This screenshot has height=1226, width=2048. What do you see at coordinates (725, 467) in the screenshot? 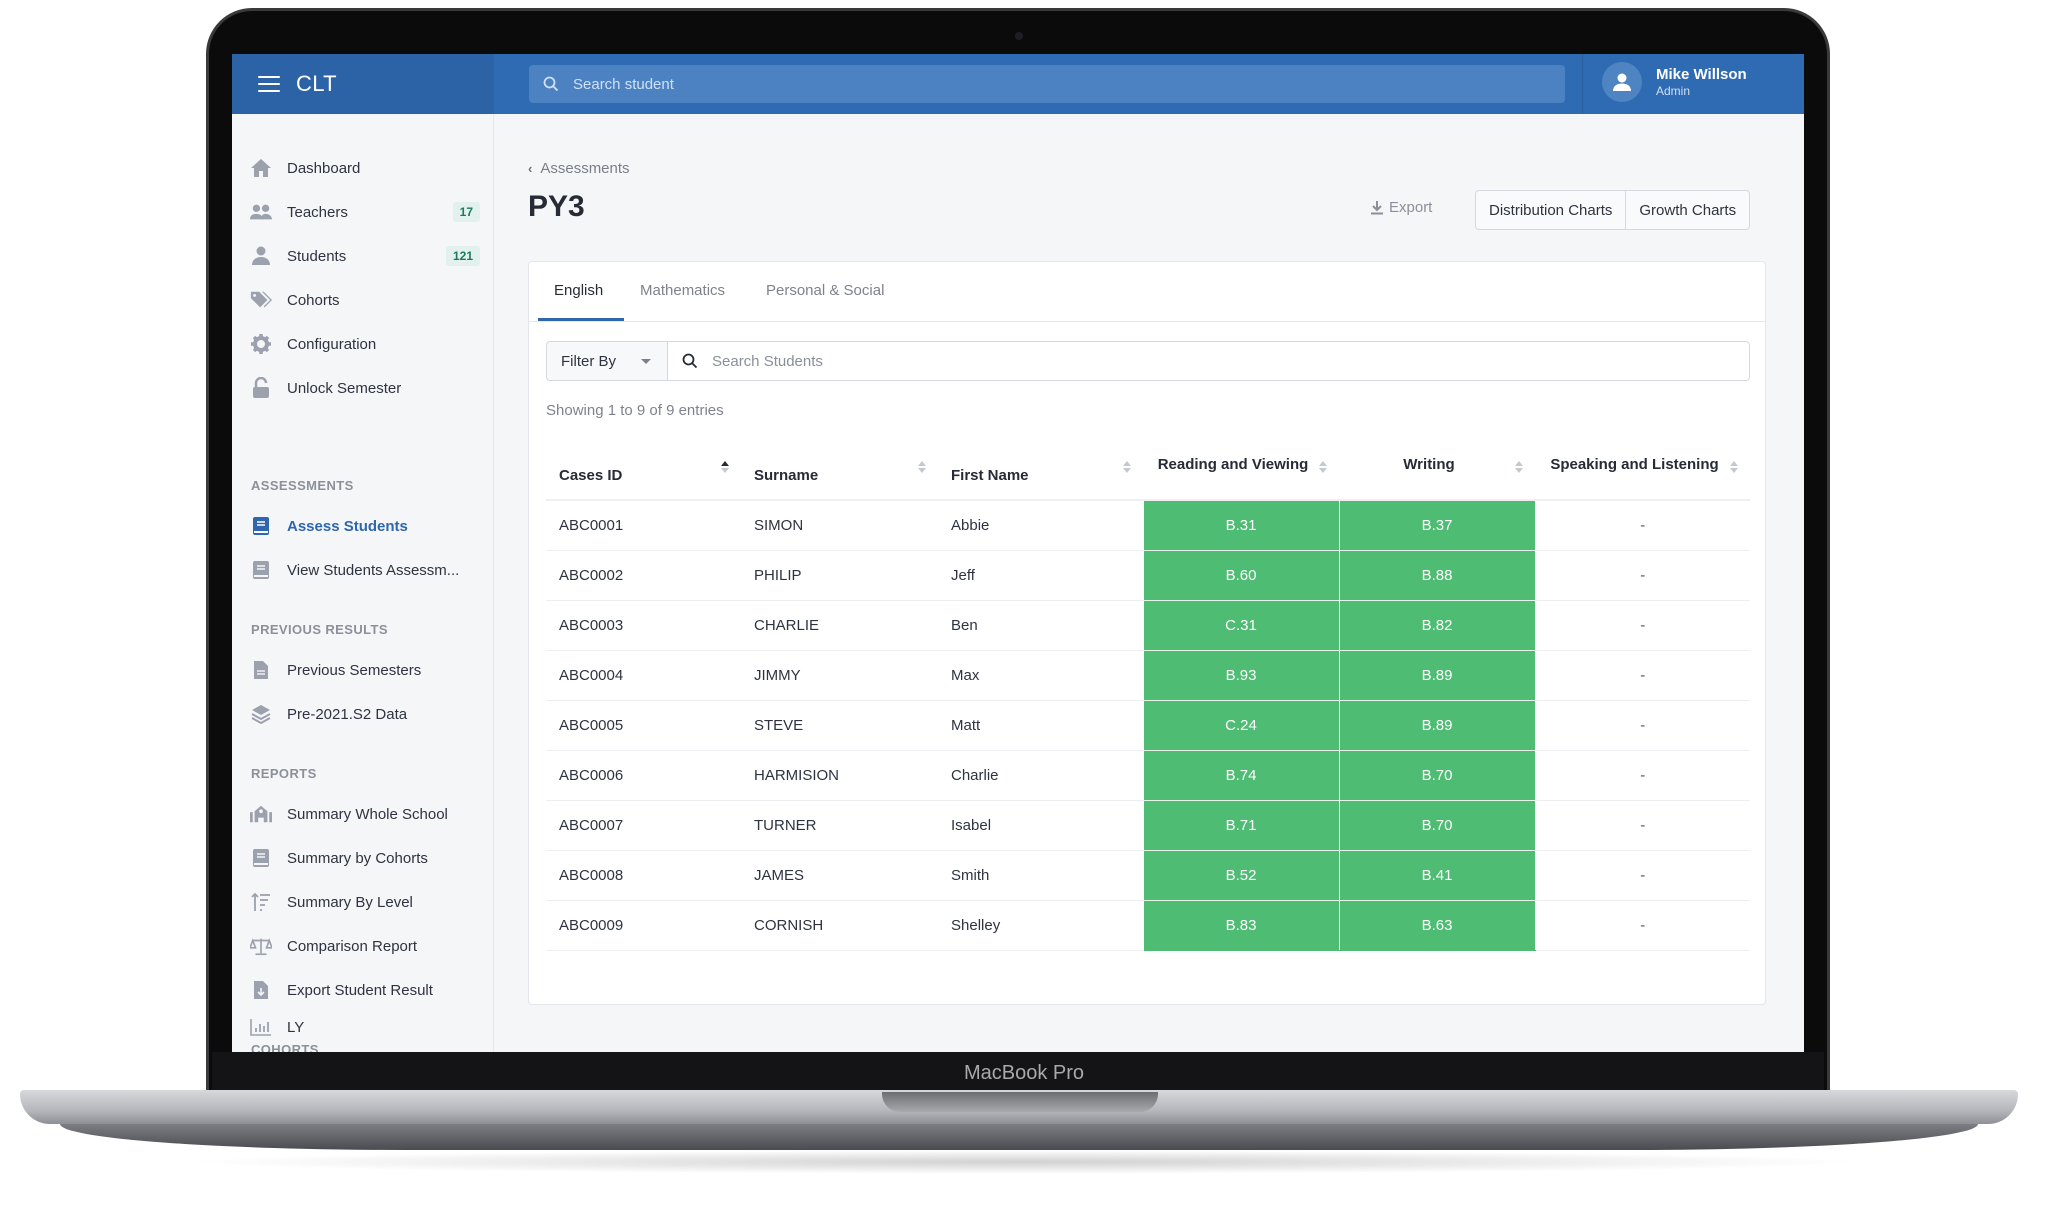
I see `sort-asc-icon` at bounding box center [725, 467].